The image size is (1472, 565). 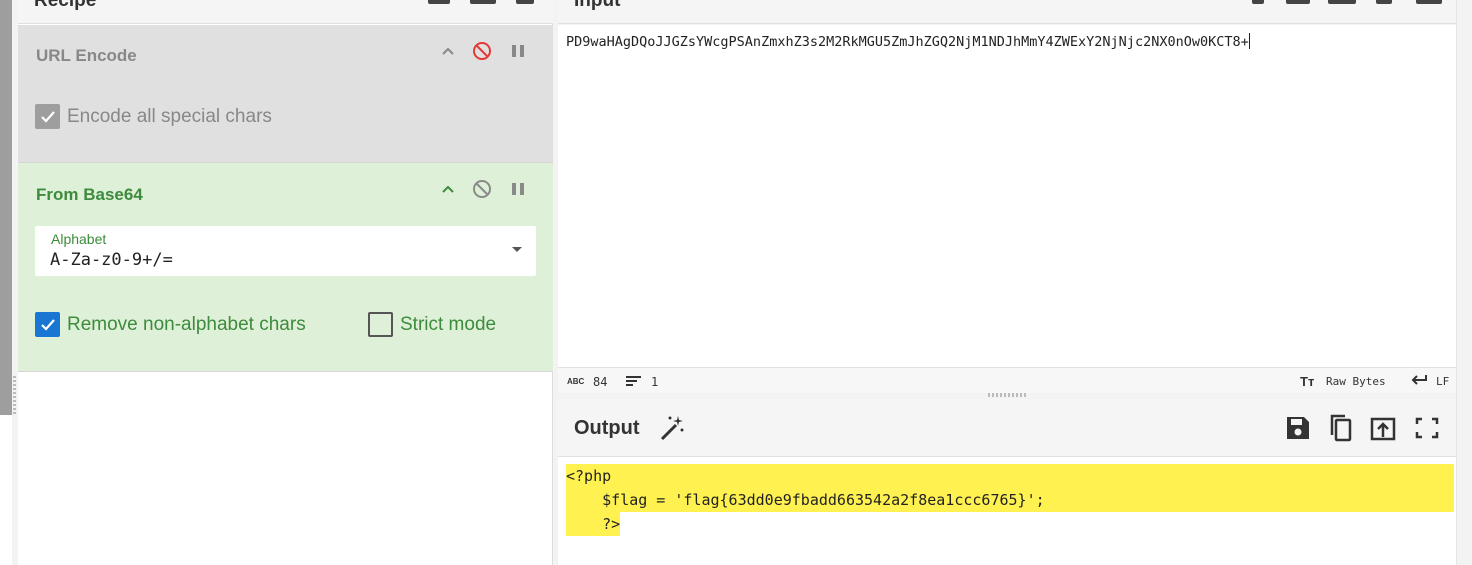 What do you see at coordinates (79, 239) in the screenshot?
I see `alphabet-label: Alphabet` at bounding box center [79, 239].